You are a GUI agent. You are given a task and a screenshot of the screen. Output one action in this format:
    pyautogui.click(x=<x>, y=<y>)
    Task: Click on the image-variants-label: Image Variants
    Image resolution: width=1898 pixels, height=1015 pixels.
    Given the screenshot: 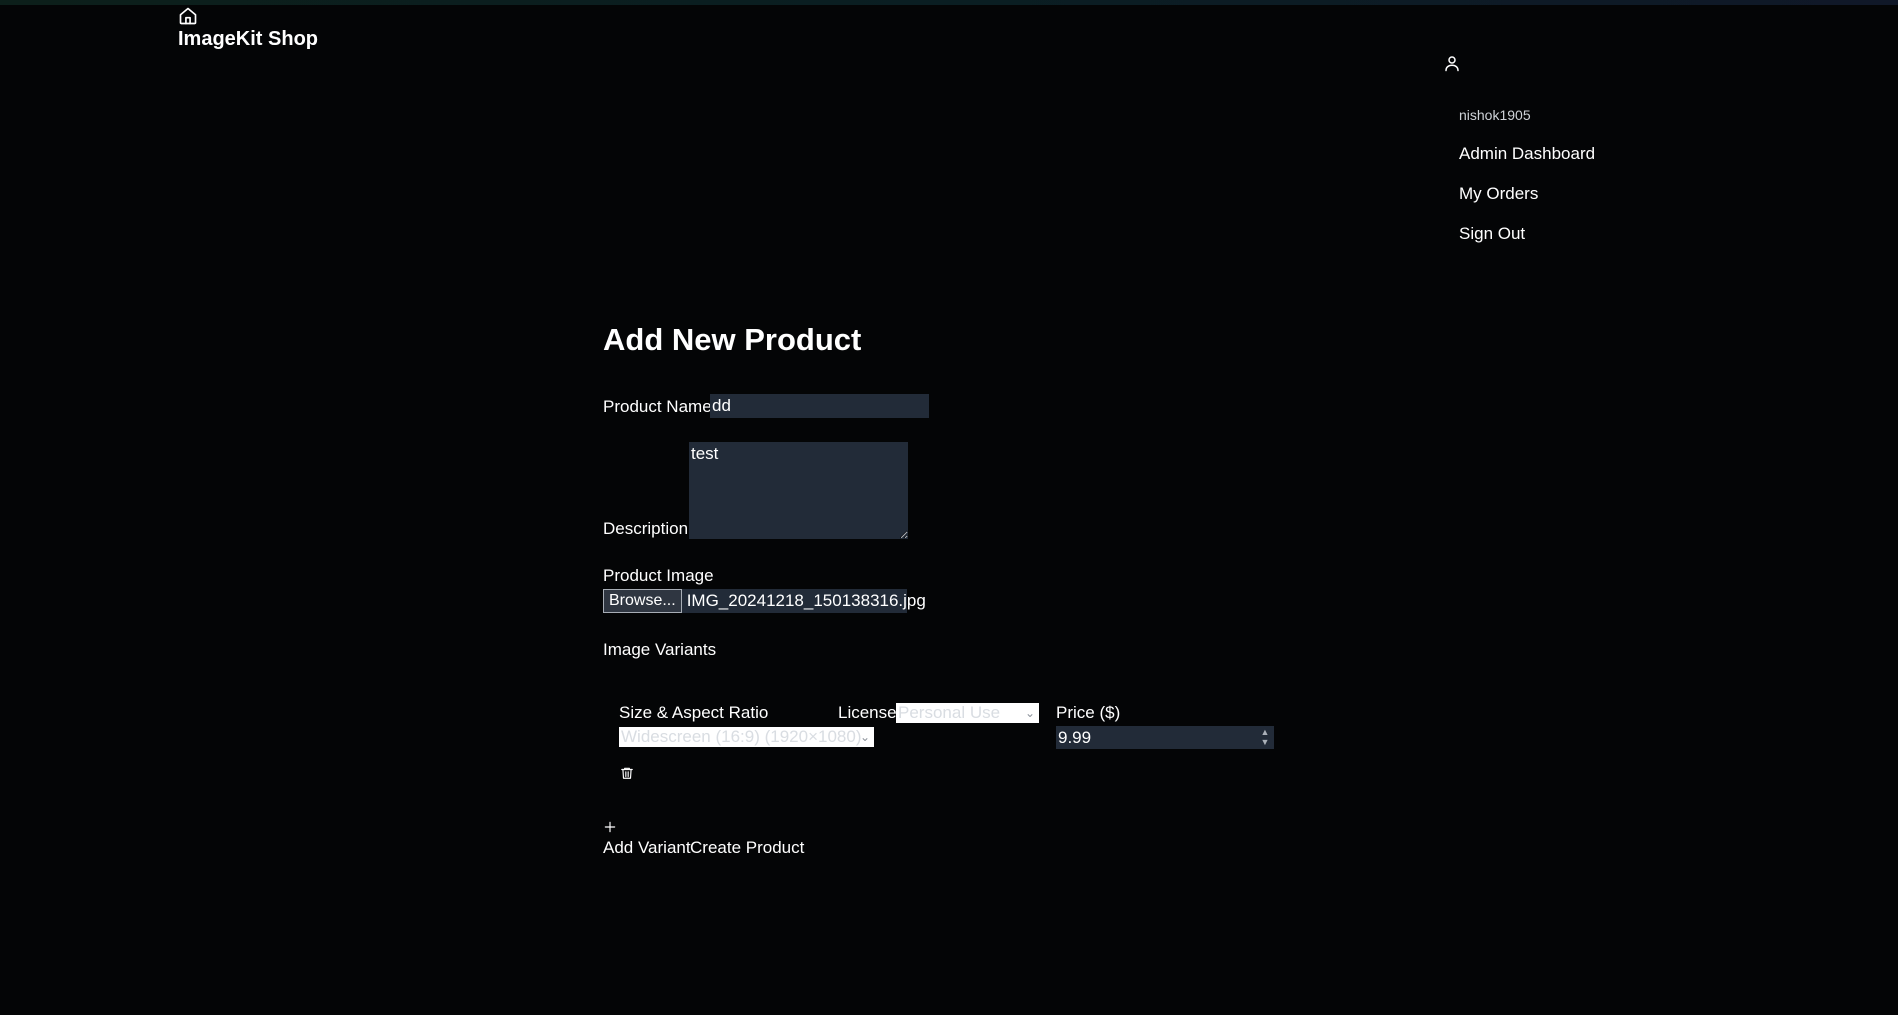 What is the action you would take?
    pyautogui.click(x=660, y=649)
    